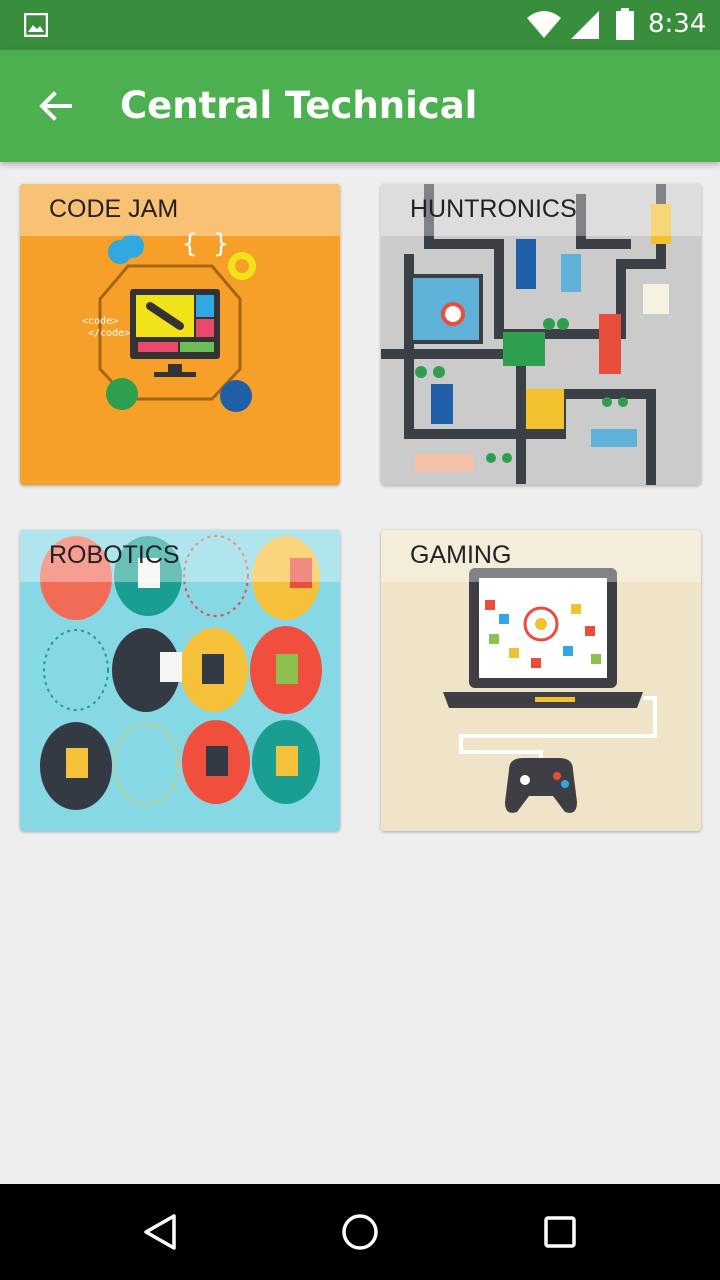 This screenshot has width=720, height=1280. Describe the element at coordinates (541, 680) in the screenshot. I see `card-gaming: GAMING` at that location.